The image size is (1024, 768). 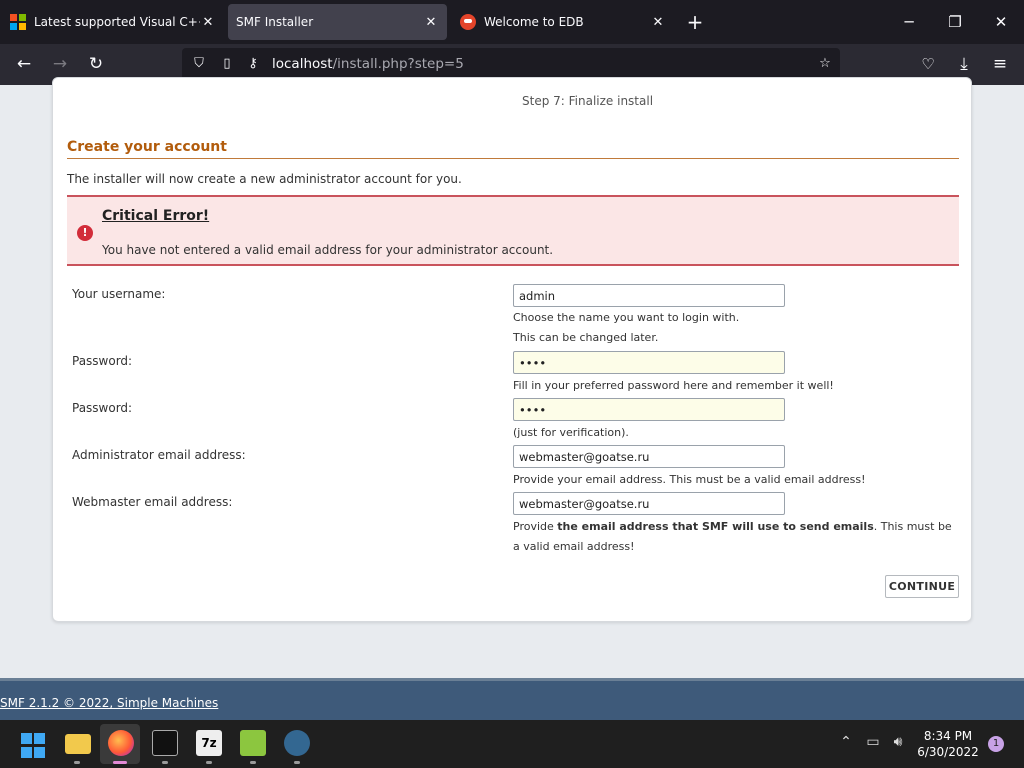 I want to click on network-icon: ▭, so click(x=873, y=742).